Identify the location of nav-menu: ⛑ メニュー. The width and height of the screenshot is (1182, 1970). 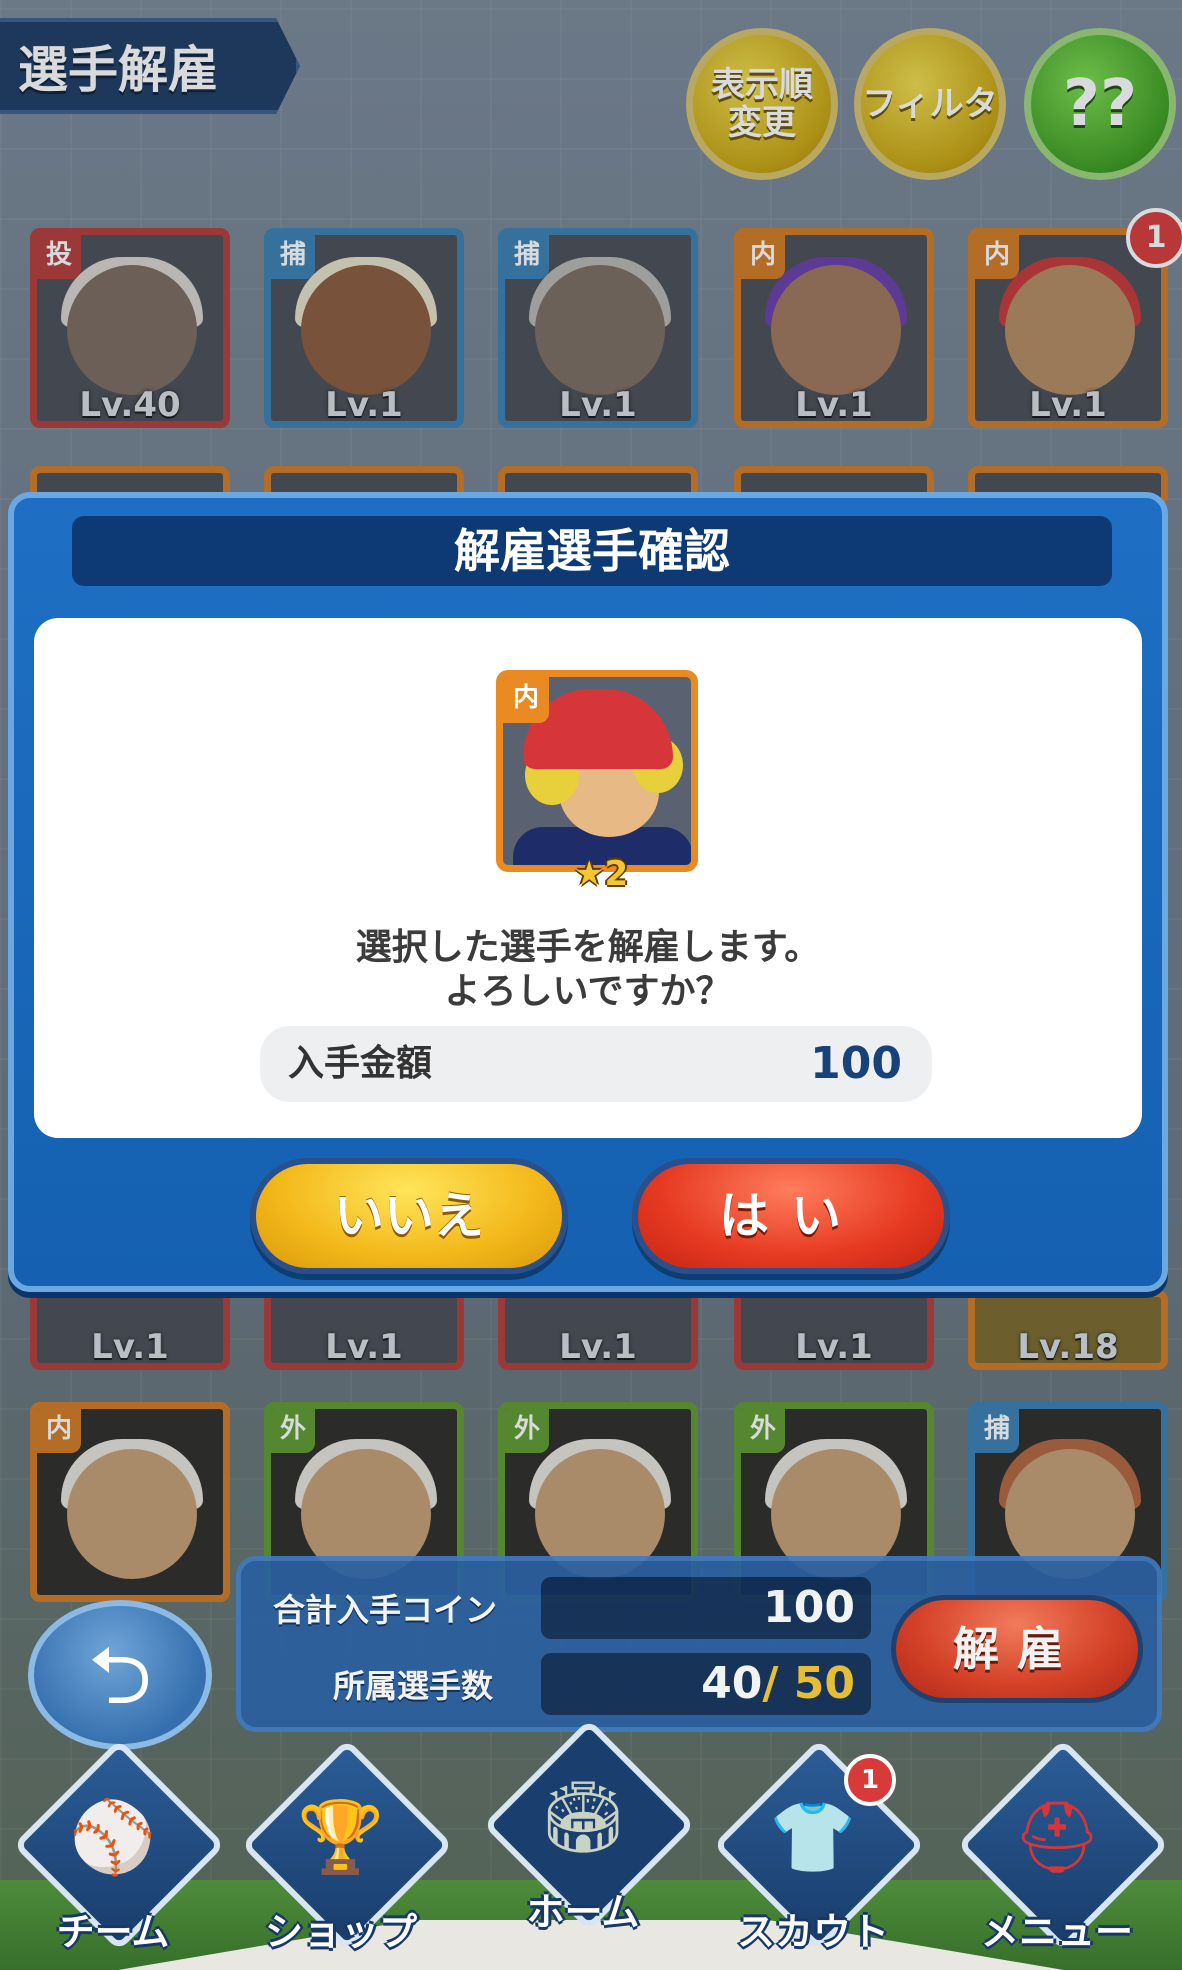
(1063, 1849).